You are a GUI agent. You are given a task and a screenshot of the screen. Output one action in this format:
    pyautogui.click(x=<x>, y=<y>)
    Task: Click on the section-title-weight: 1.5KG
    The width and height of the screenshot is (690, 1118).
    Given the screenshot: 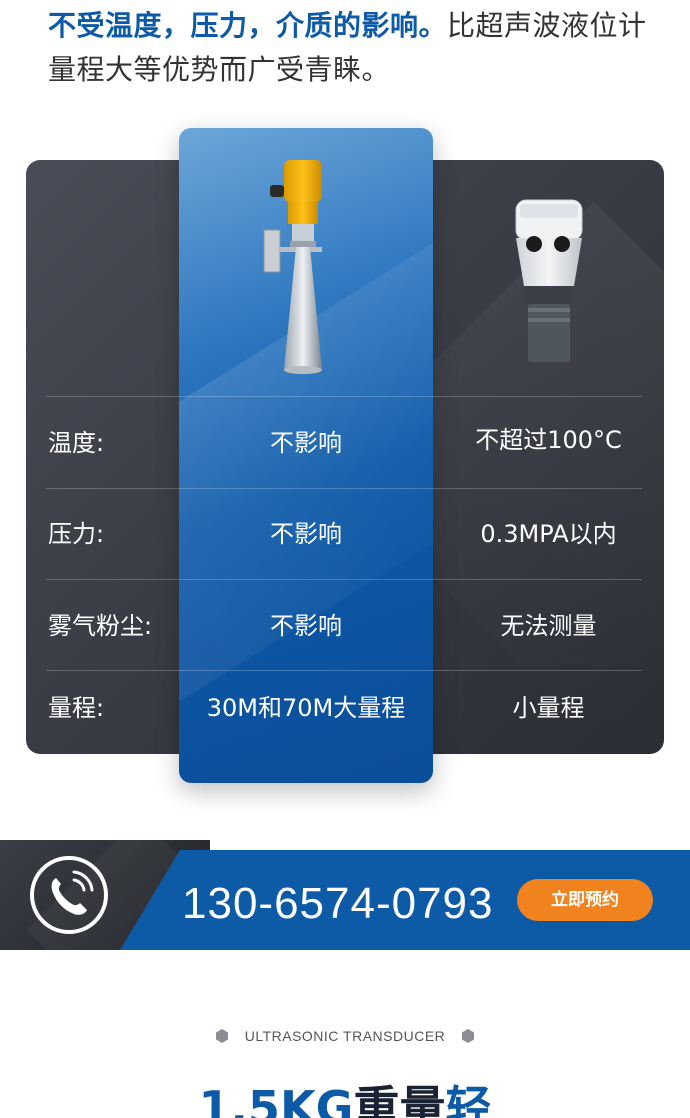 What is the action you would take?
    pyautogui.click(x=276, y=1099)
    